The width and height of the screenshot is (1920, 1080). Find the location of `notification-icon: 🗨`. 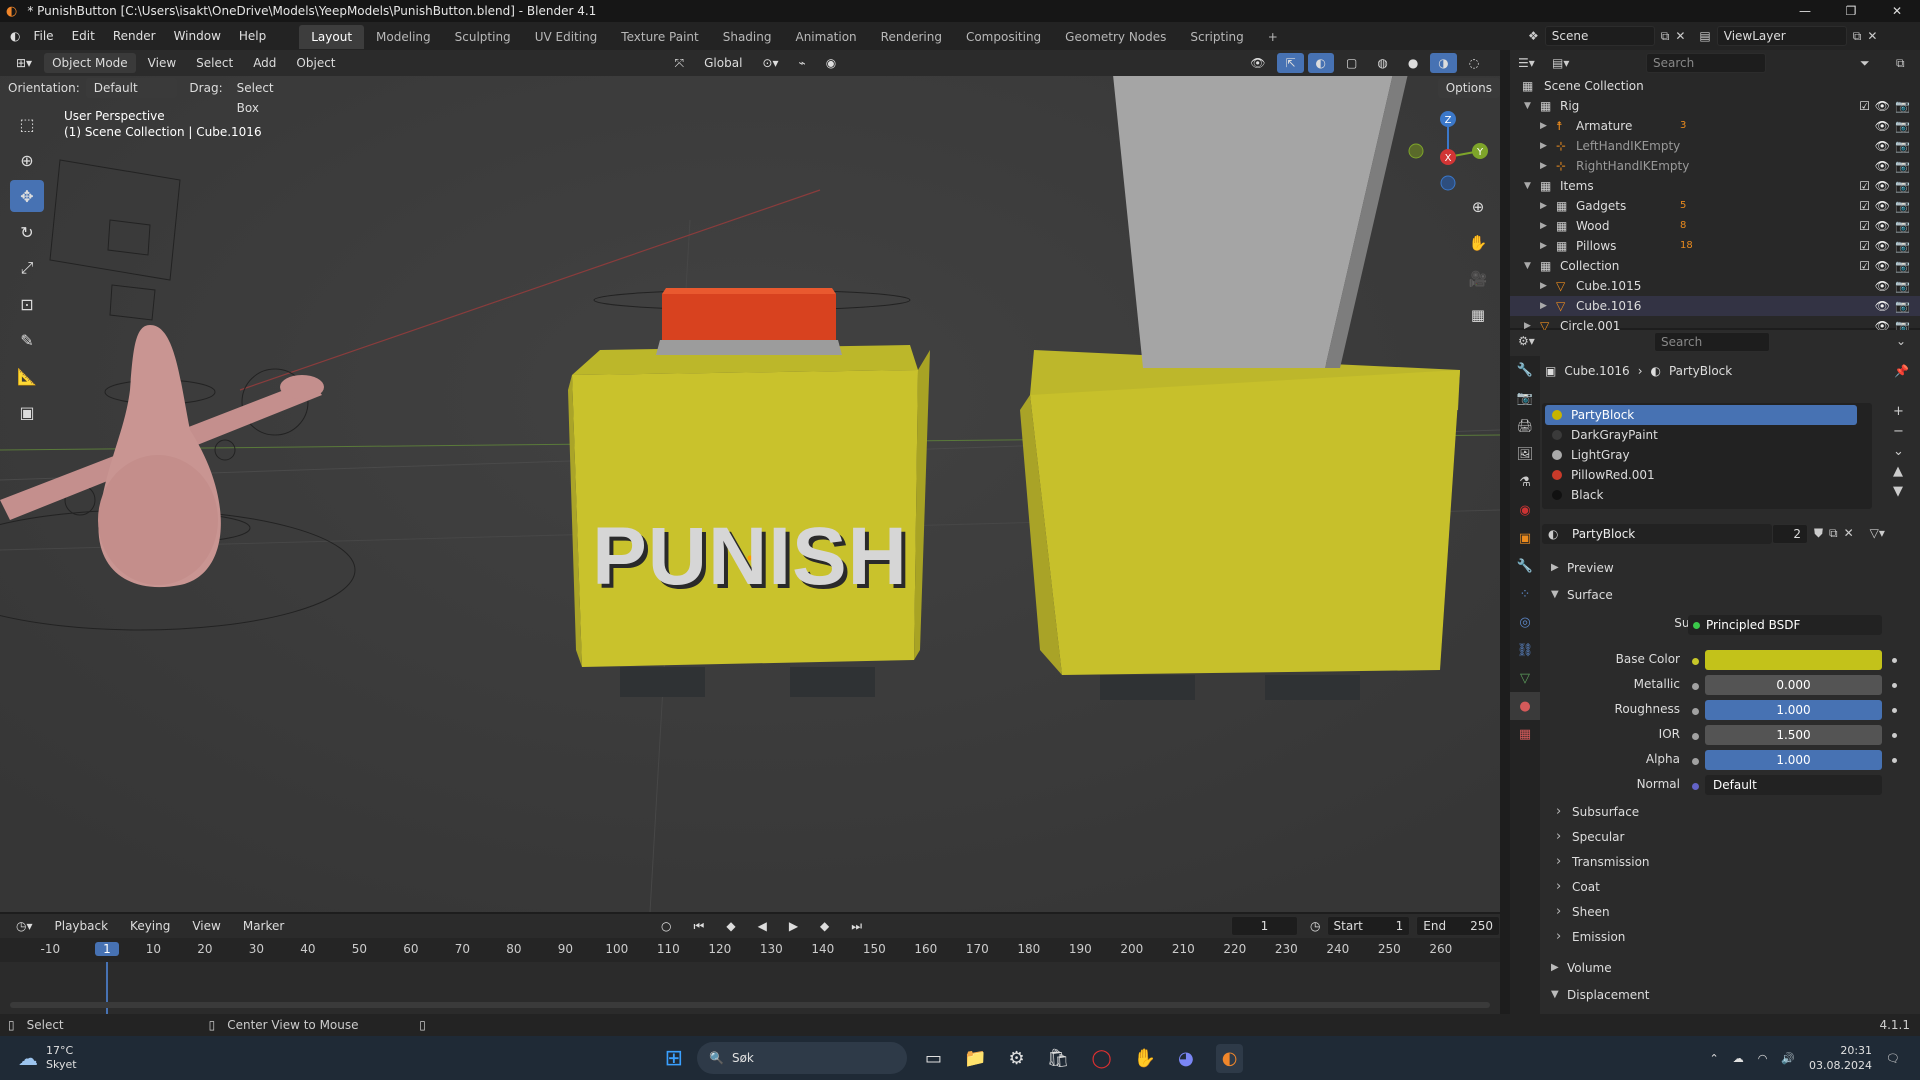

notification-icon: 🗨 is located at coordinates (1893, 1058).